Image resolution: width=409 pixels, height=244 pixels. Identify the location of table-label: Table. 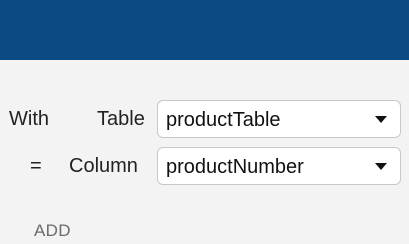
(121, 119).